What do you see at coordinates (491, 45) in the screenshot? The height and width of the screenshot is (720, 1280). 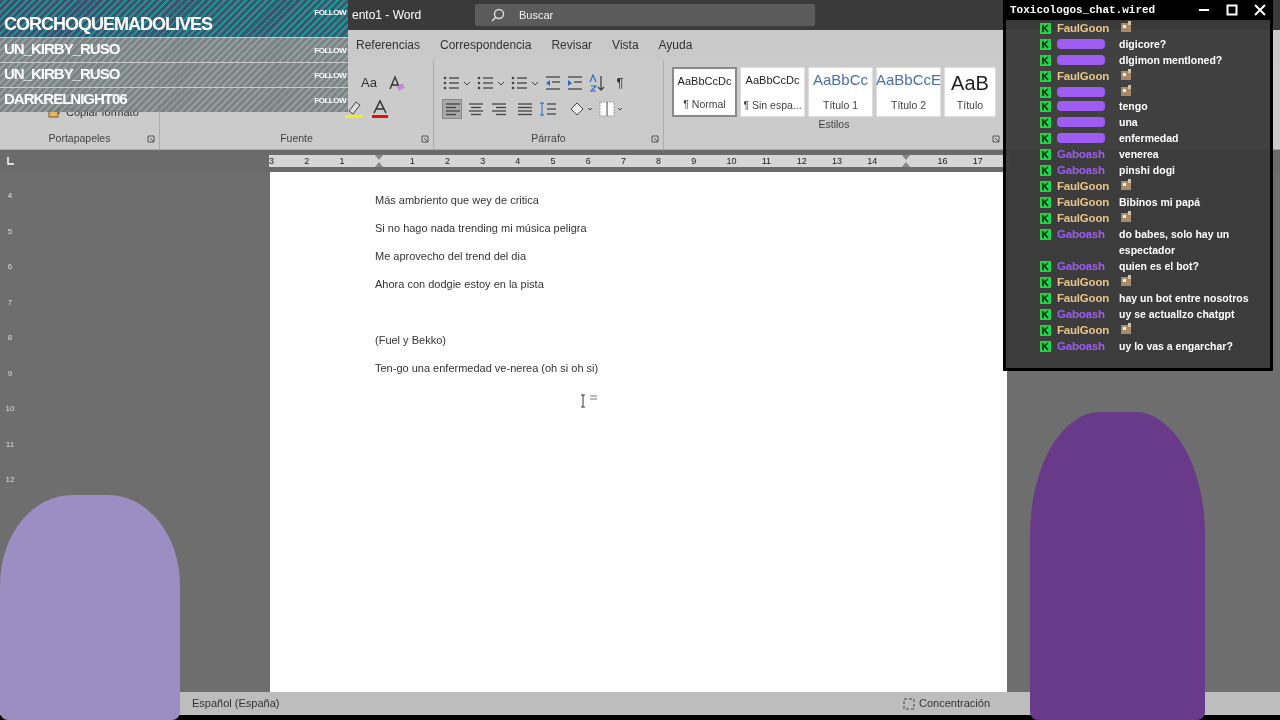 I see `ribbon-tab: Correspondencia` at bounding box center [491, 45].